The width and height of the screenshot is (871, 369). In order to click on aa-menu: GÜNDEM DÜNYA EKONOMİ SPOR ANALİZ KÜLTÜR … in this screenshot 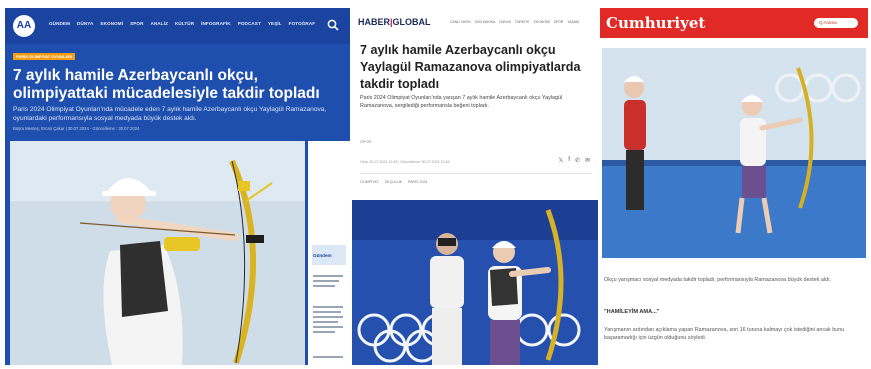, I will do `click(182, 23)`.